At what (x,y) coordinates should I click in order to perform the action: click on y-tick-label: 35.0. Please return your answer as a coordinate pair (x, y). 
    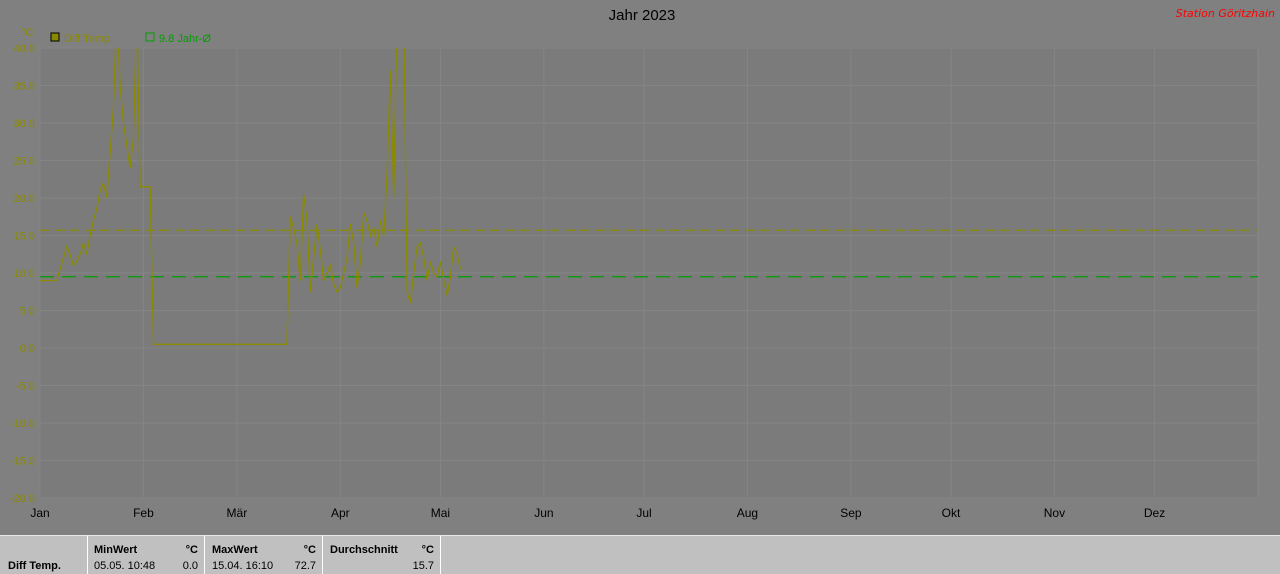
    Looking at the image, I should click on (24, 87).